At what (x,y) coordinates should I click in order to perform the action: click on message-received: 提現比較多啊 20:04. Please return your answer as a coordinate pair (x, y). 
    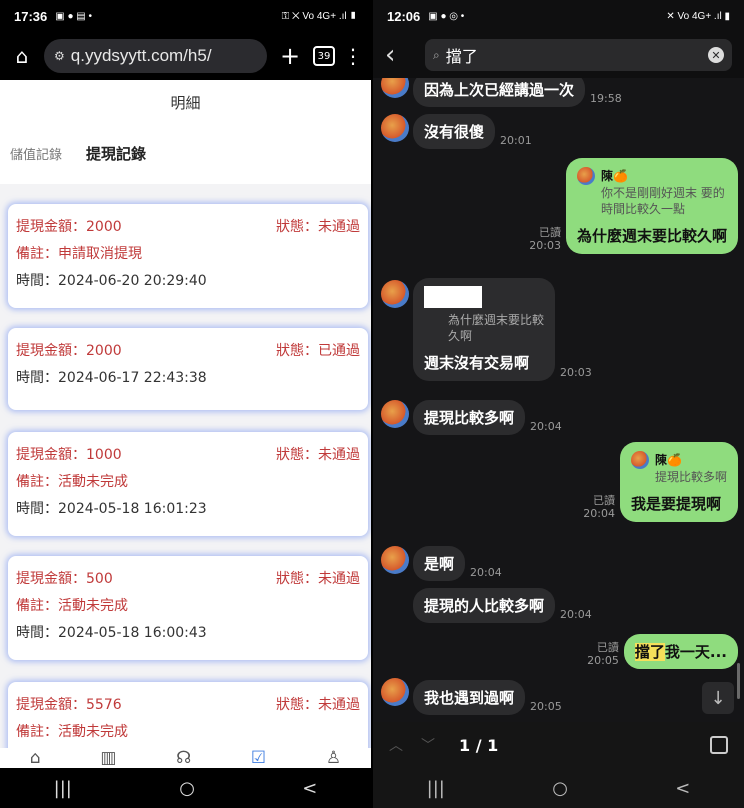
    Looking at the image, I should click on (490, 417).